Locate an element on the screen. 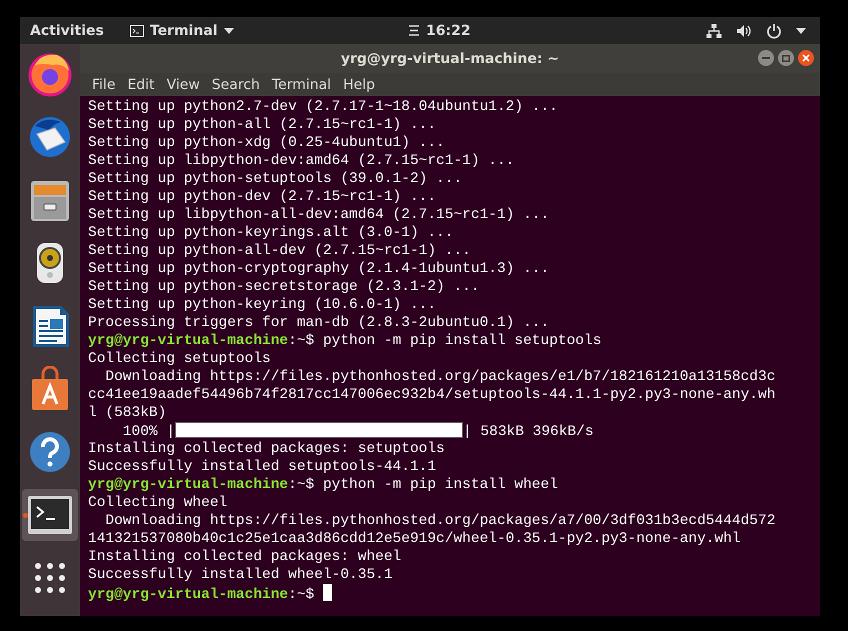 The width and height of the screenshot is (848, 631). text-cursor is located at coordinates (327, 592).